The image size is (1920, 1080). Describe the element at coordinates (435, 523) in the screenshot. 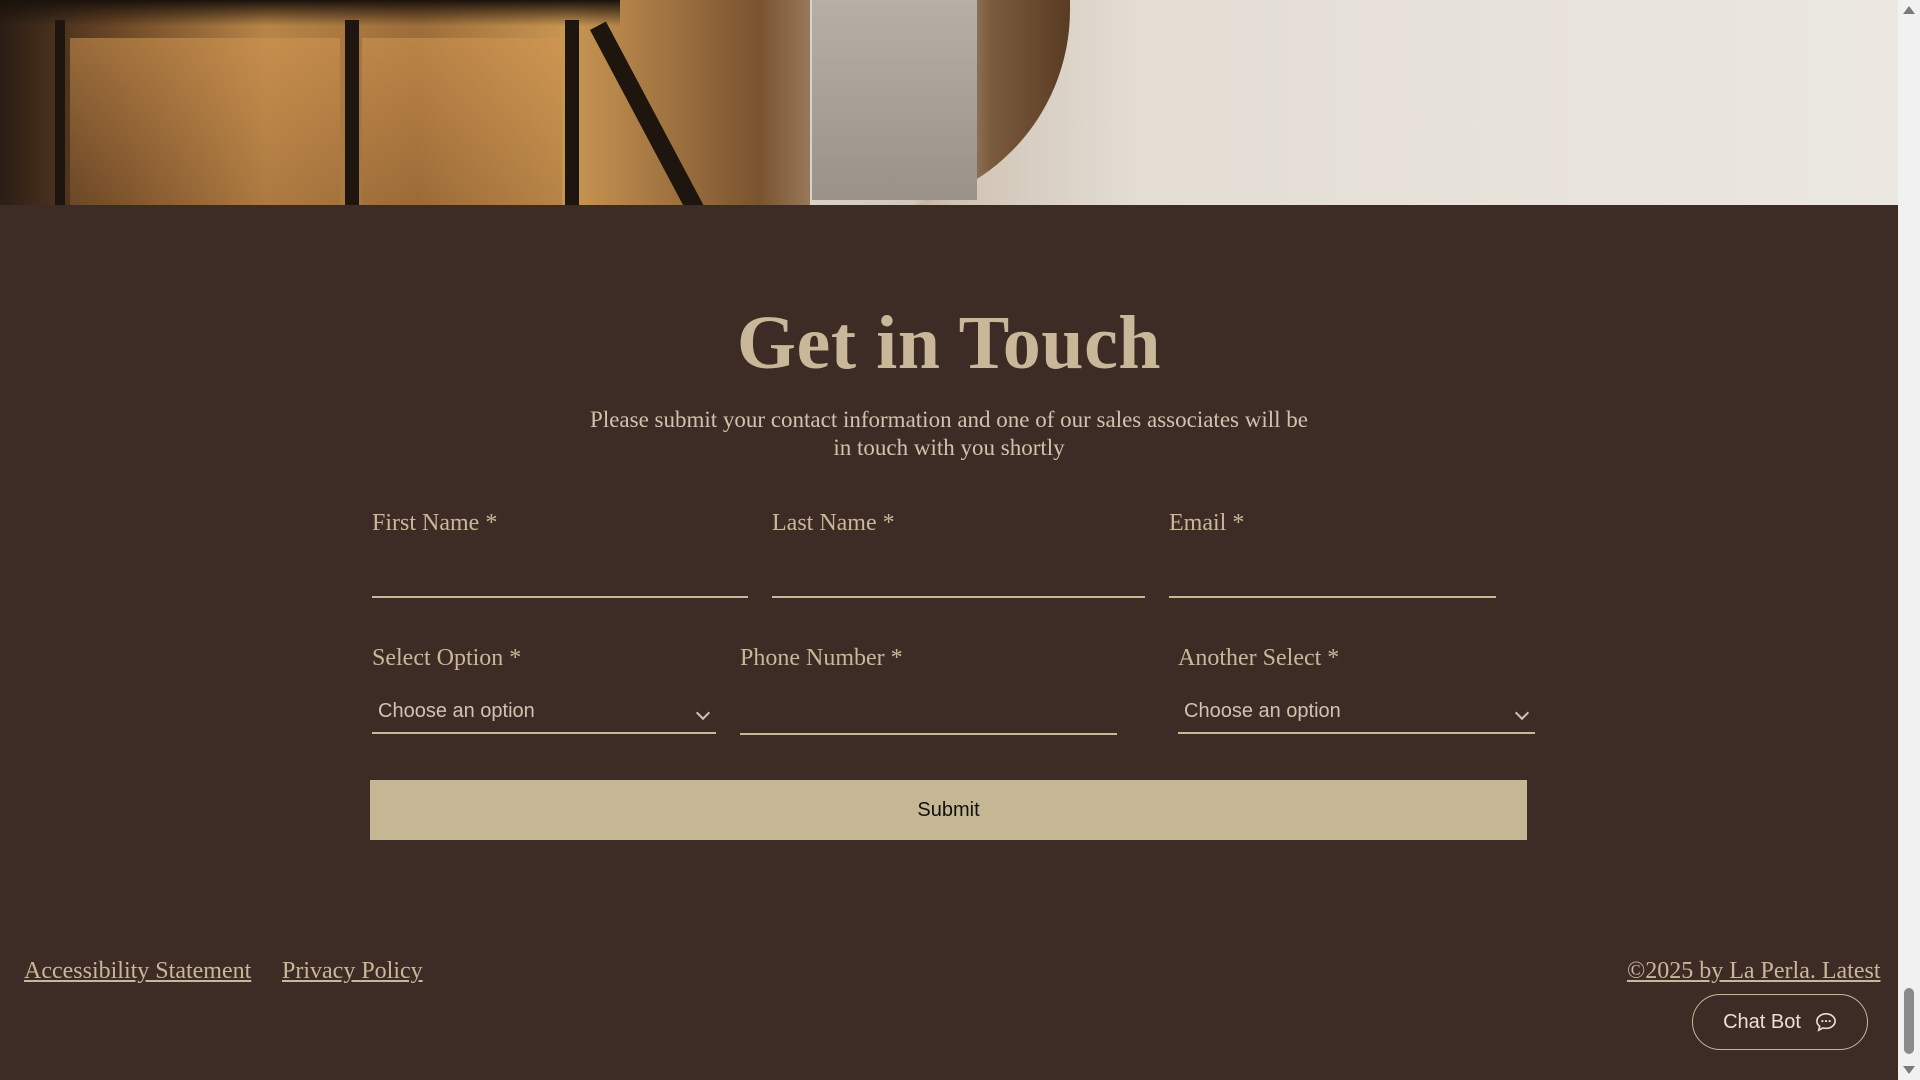

I see `first-name-label: First Name *` at that location.